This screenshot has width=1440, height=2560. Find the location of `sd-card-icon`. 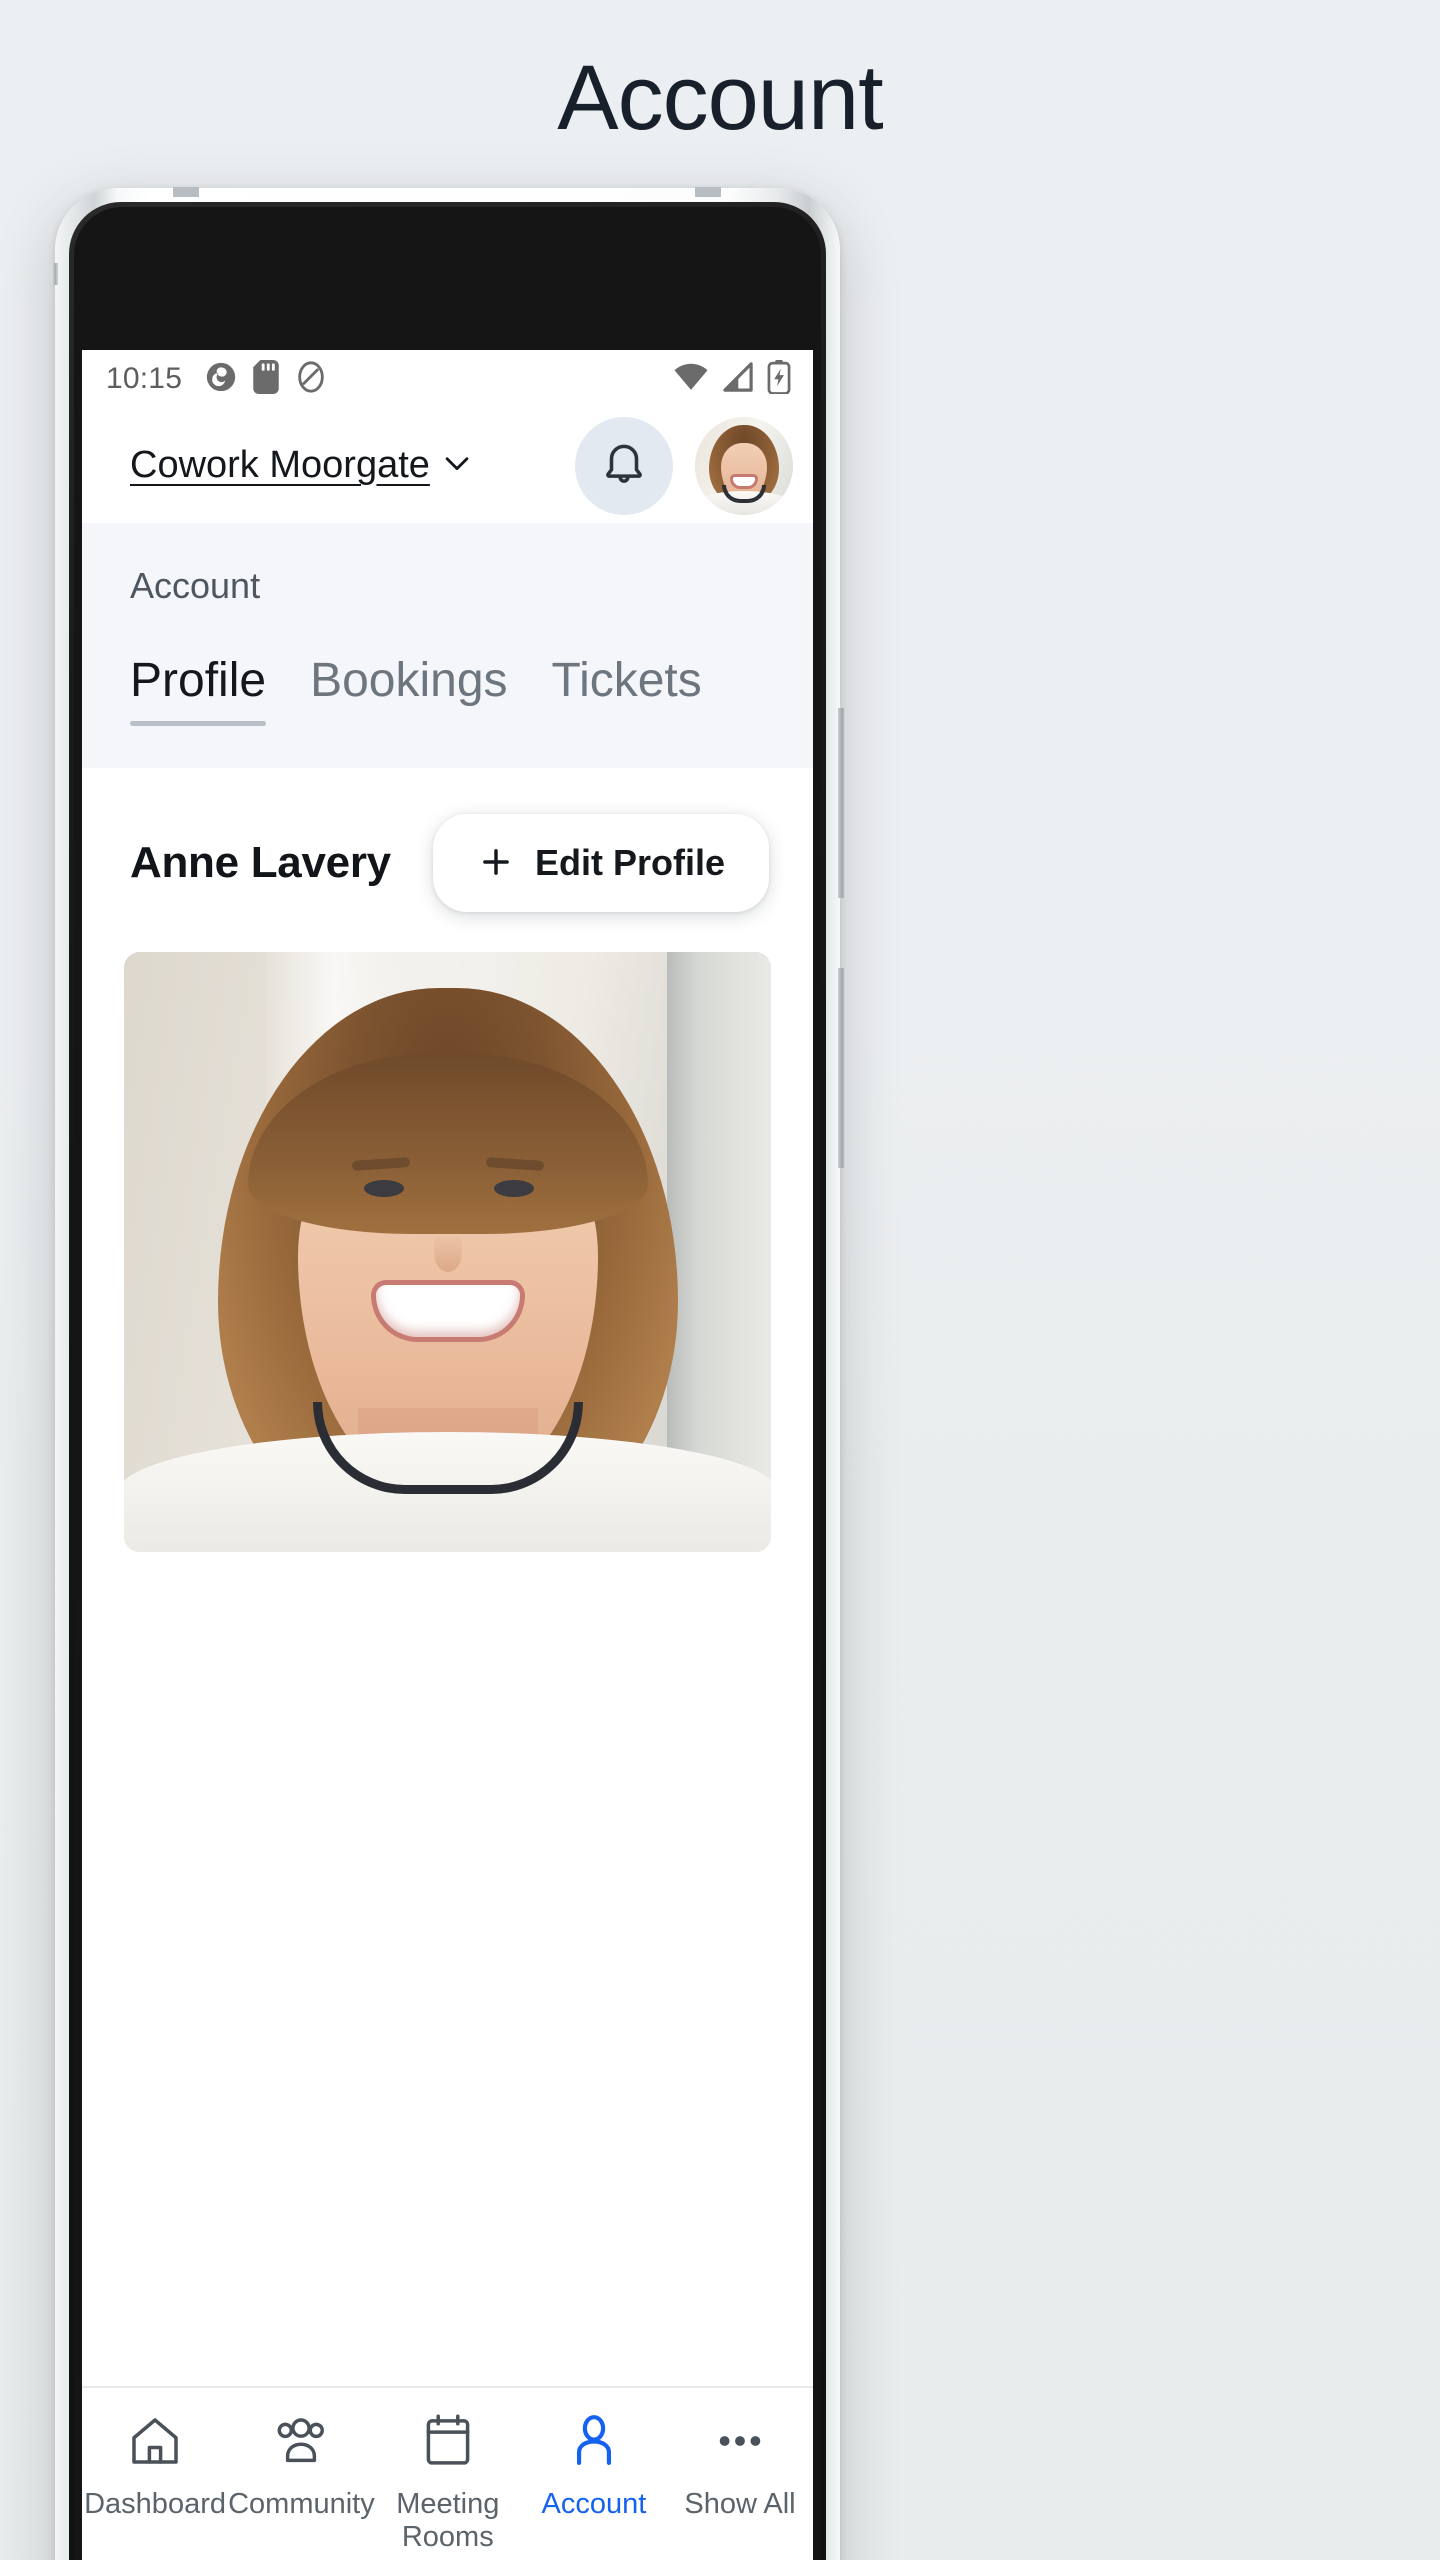

sd-card-icon is located at coordinates (266, 379).